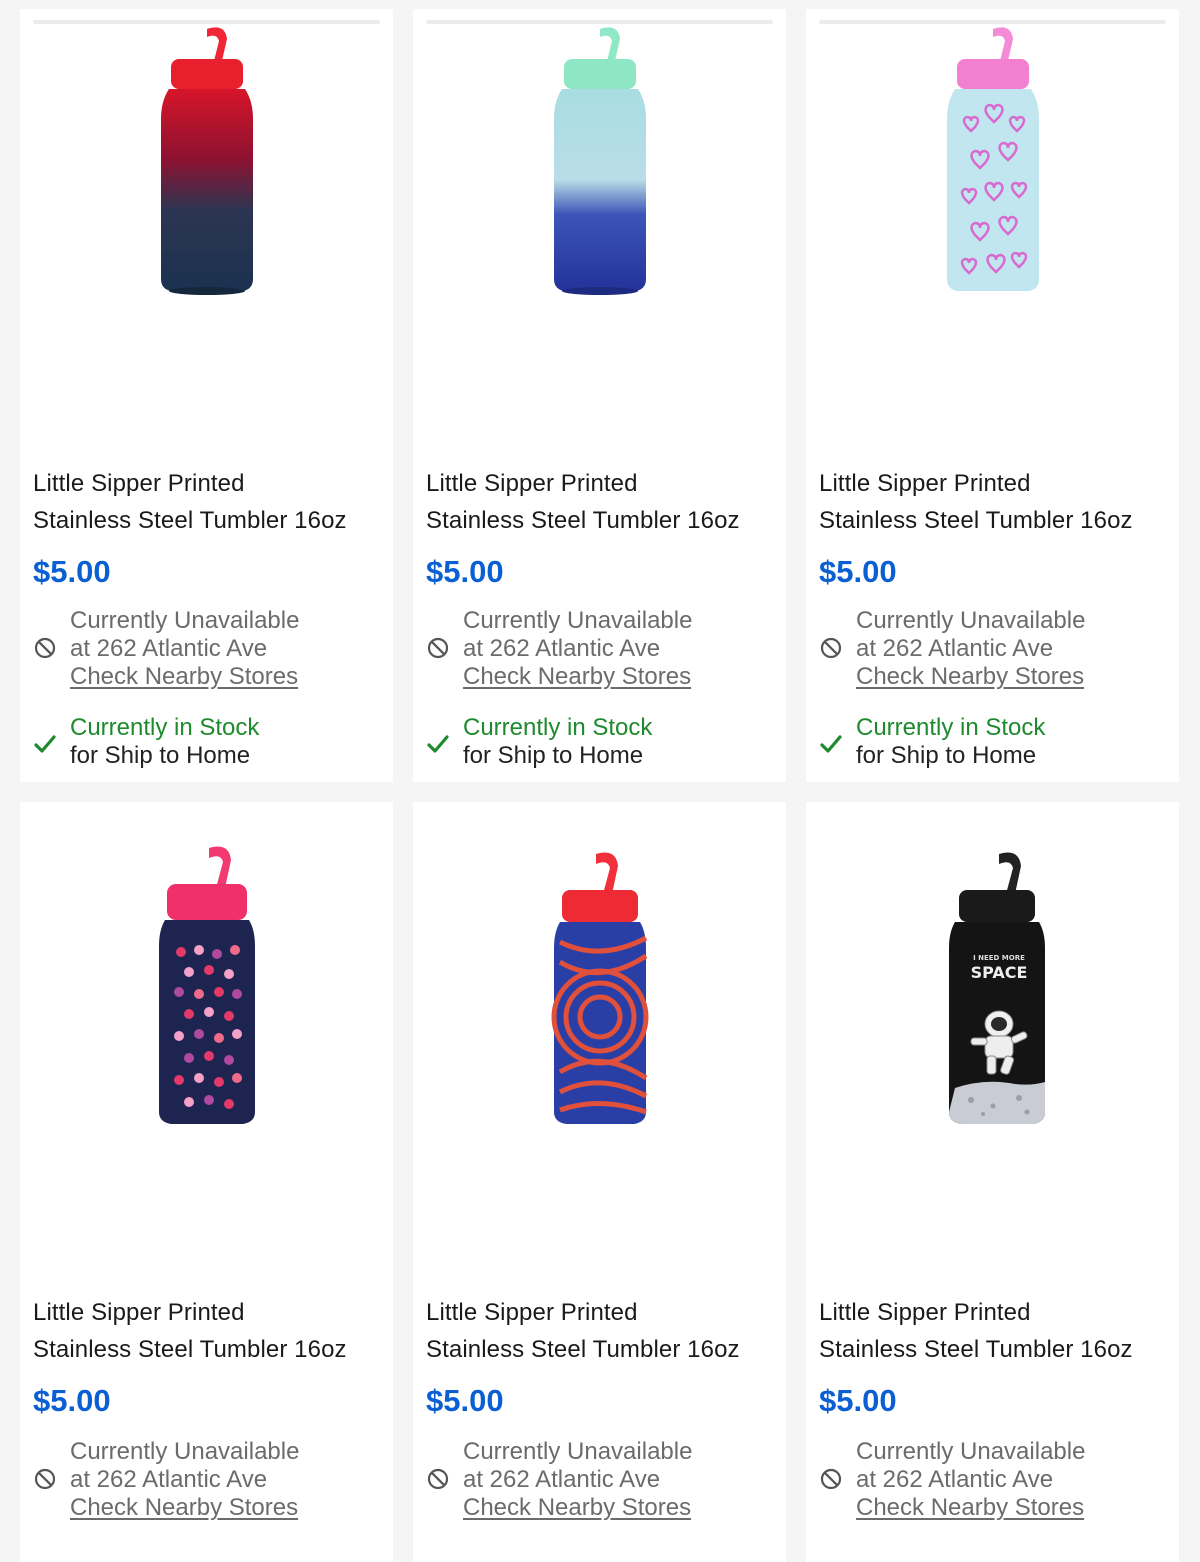 This screenshot has width=1200, height=1562. Describe the element at coordinates (998, 972) in the screenshot. I see `bottle-text-large: SPACE` at that location.